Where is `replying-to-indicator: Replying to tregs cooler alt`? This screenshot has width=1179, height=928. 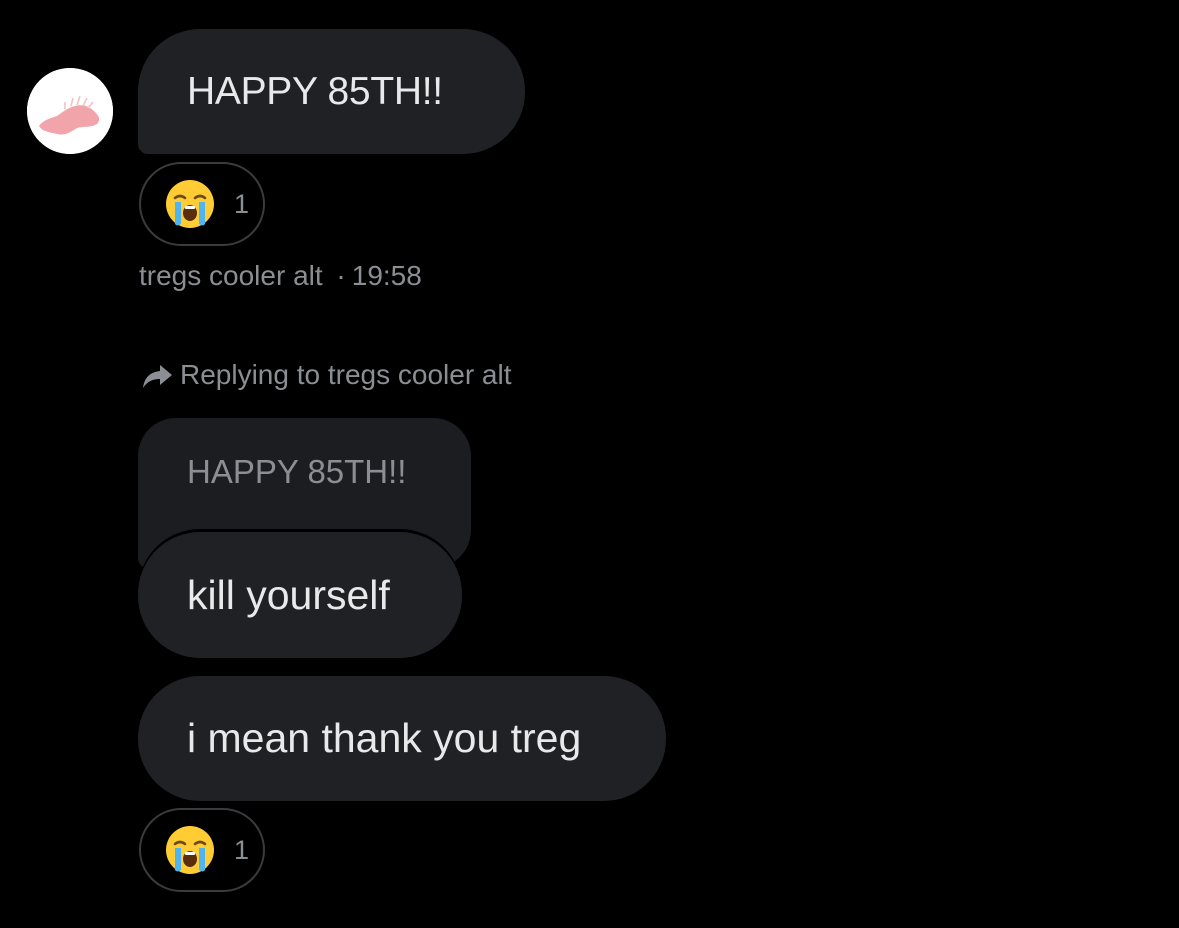
replying-to-indicator: Replying to tregs cooler alt is located at coordinates (326, 375).